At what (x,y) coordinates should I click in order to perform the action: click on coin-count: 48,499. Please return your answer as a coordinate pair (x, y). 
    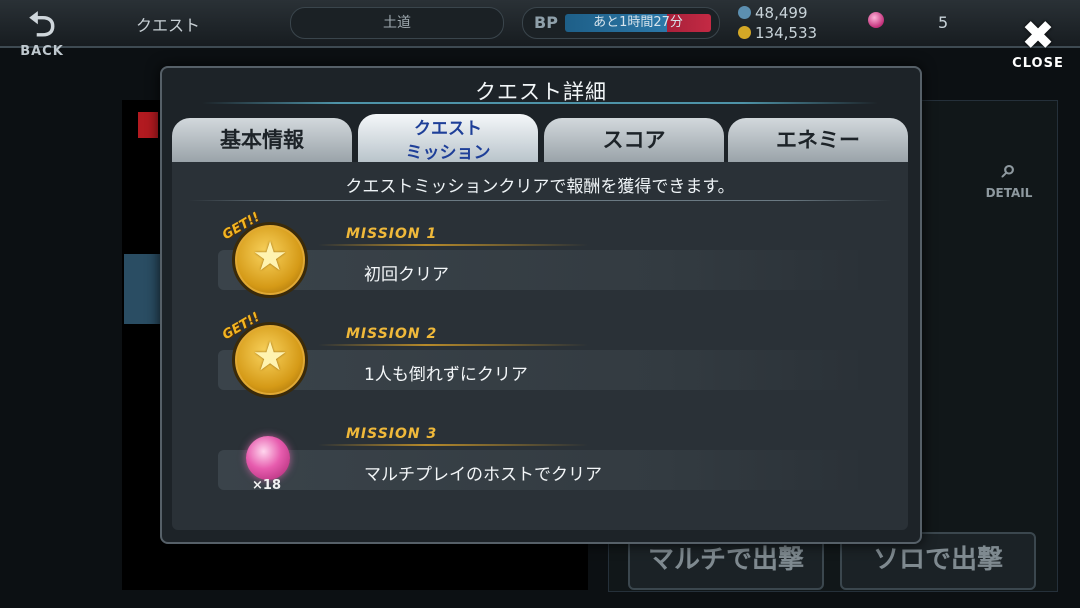
    Looking at the image, I should click on (781, 13).